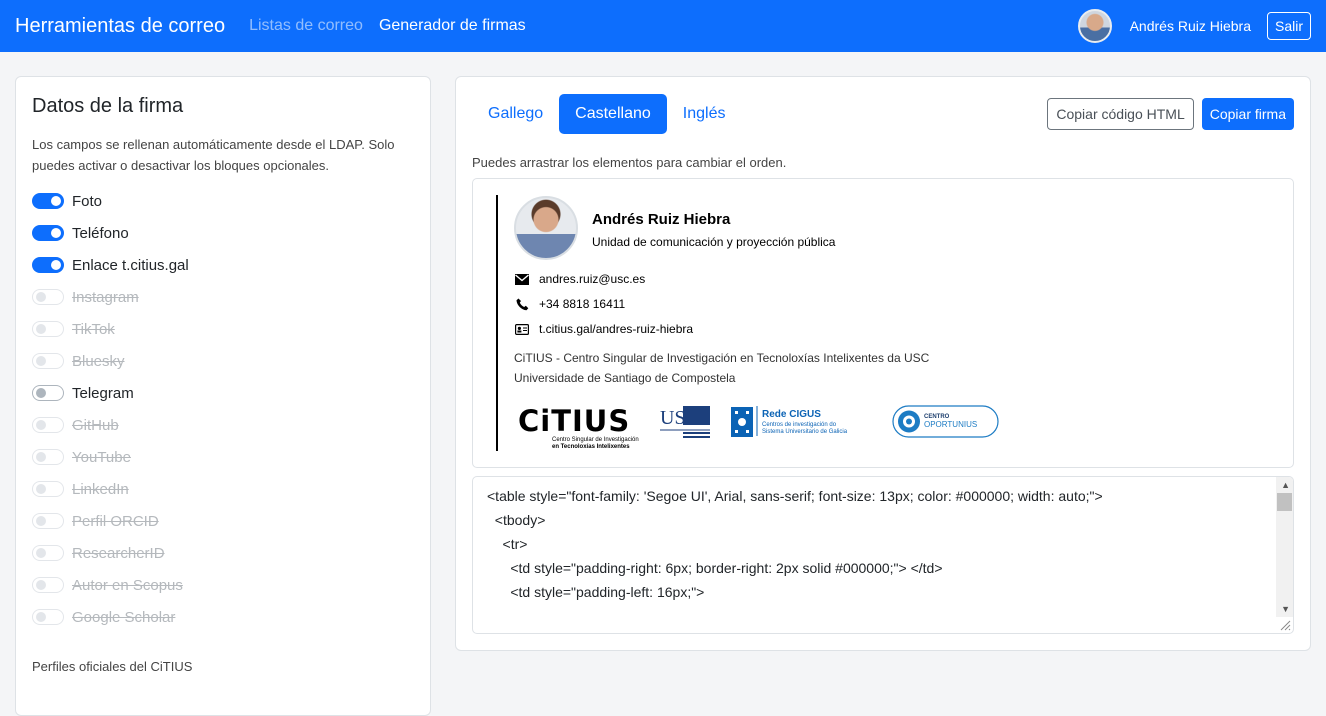  Describe the element at coordinates (223, 297) in the screenshot. I see `toggle-row: Instagram` at that location.